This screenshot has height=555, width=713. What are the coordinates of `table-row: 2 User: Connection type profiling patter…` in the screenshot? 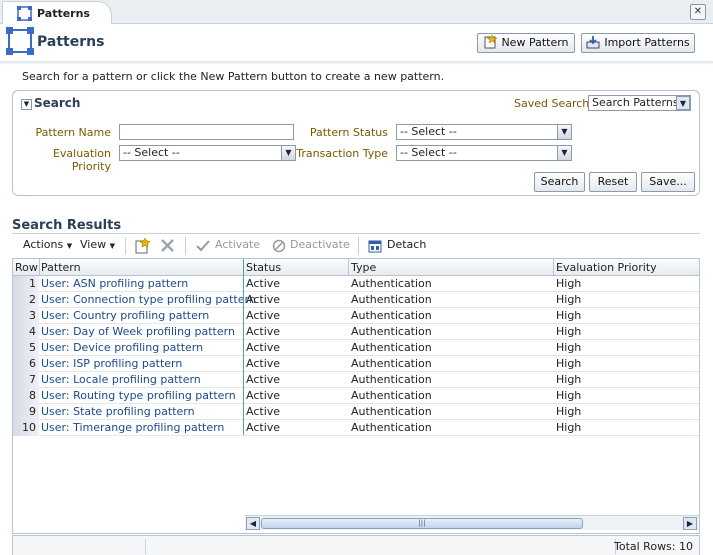 It's located at (356, 300).